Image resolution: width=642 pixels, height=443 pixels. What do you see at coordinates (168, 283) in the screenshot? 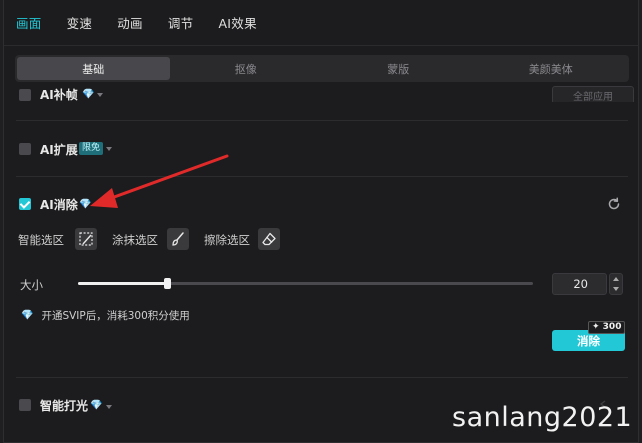
I see `size-slider-thumb` at bounding box center [168, 283].